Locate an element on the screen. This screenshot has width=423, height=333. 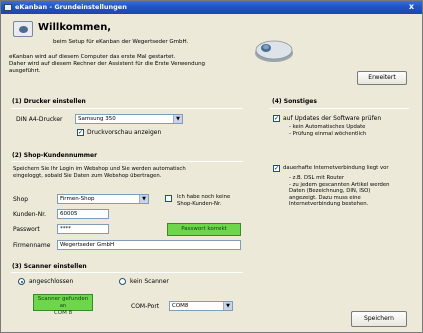
internet-note: Internetverbindung bestehen. is located at coordinates (329, 204).